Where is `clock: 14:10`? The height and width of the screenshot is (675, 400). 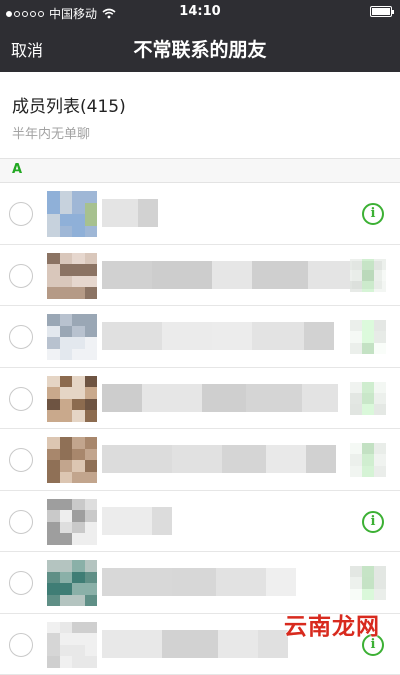 clock: 14:10 is located at coordinates (200, 11).